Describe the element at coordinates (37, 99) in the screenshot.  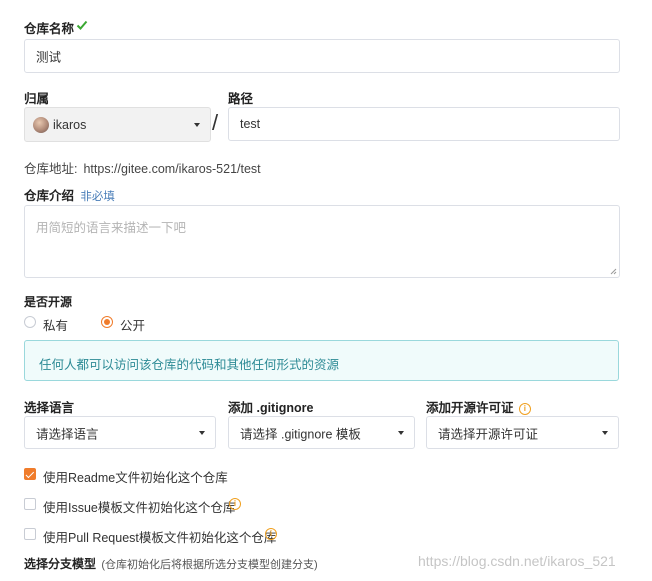
I see `owner-label: 归属` at that location.